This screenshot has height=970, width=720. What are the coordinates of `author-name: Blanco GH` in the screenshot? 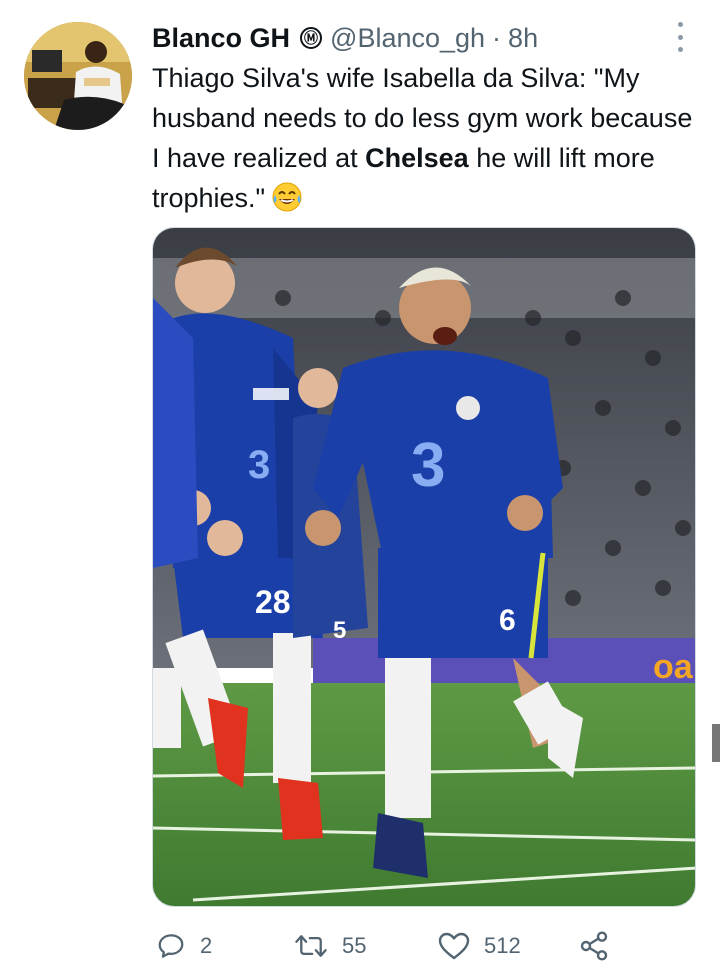 It's located at (221, 38).